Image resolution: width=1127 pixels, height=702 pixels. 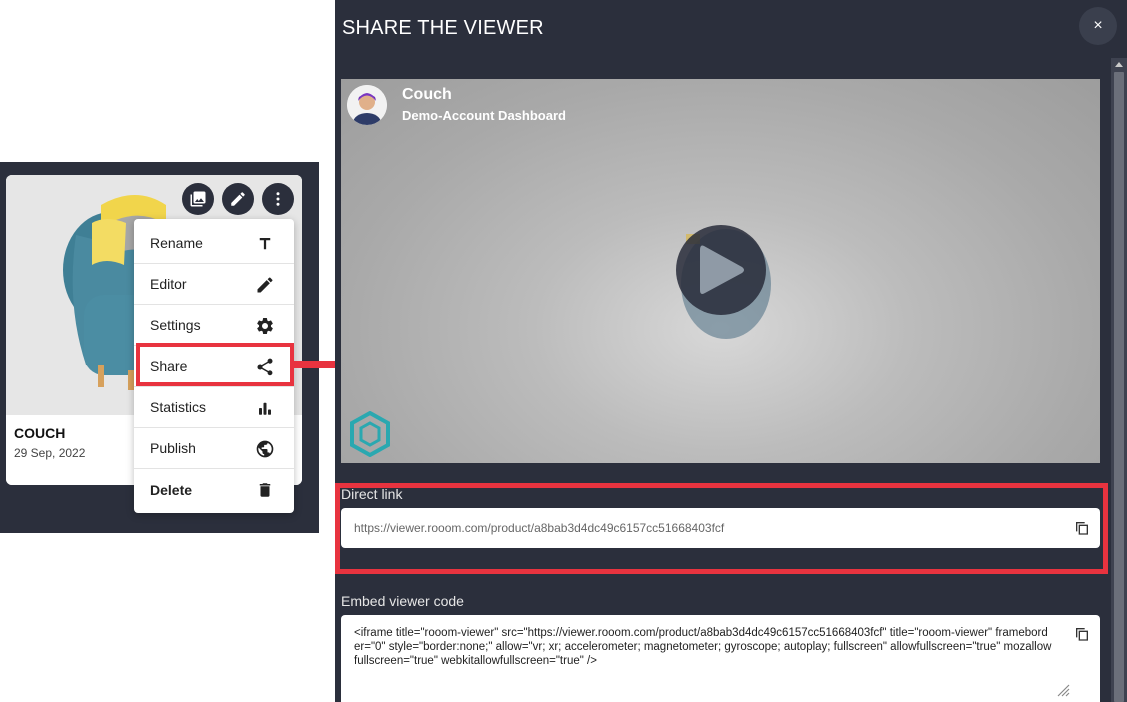 I want to click on viewer-title: Couch, so click(x=427, y=94).